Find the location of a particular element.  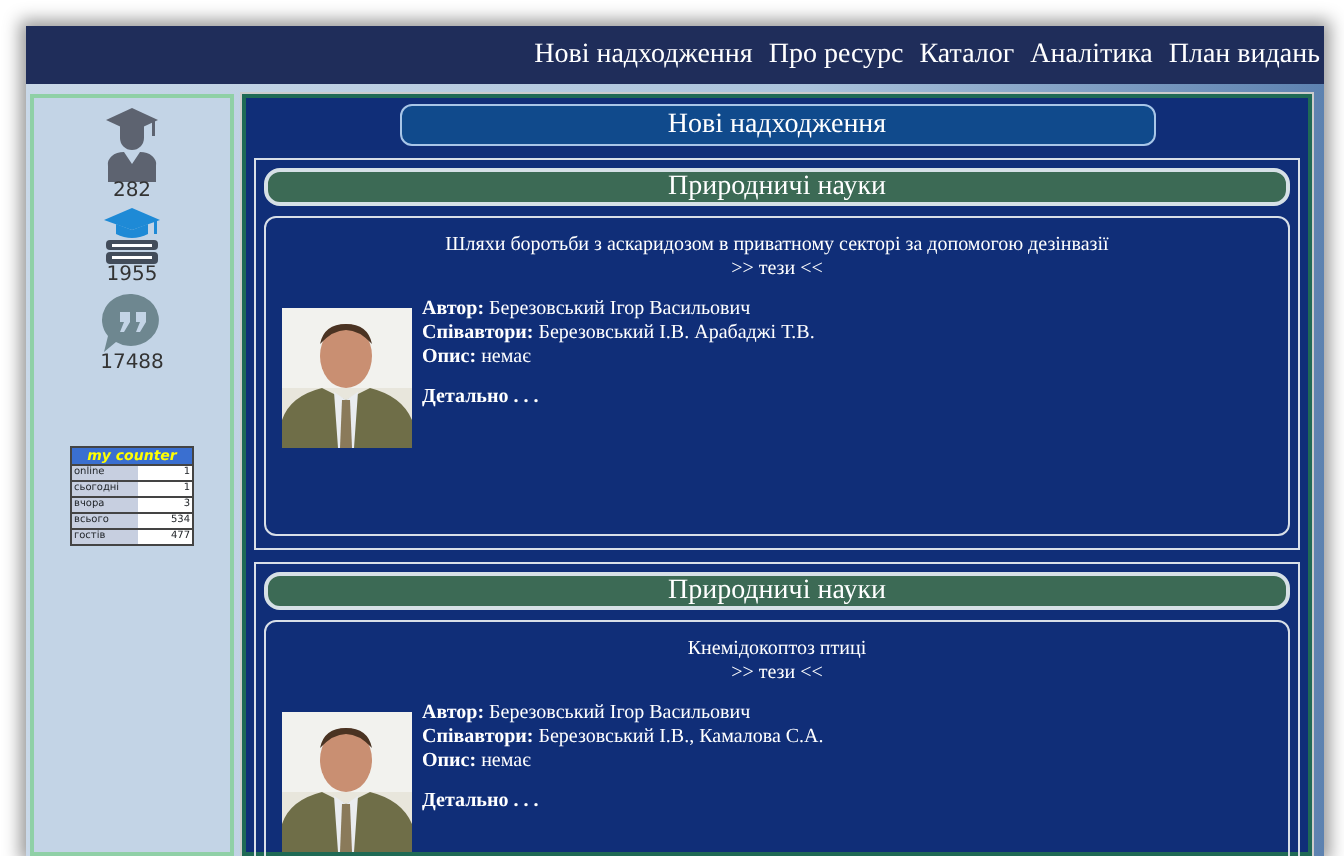

quote-bubble-icon is located at coordinates (132, 322).